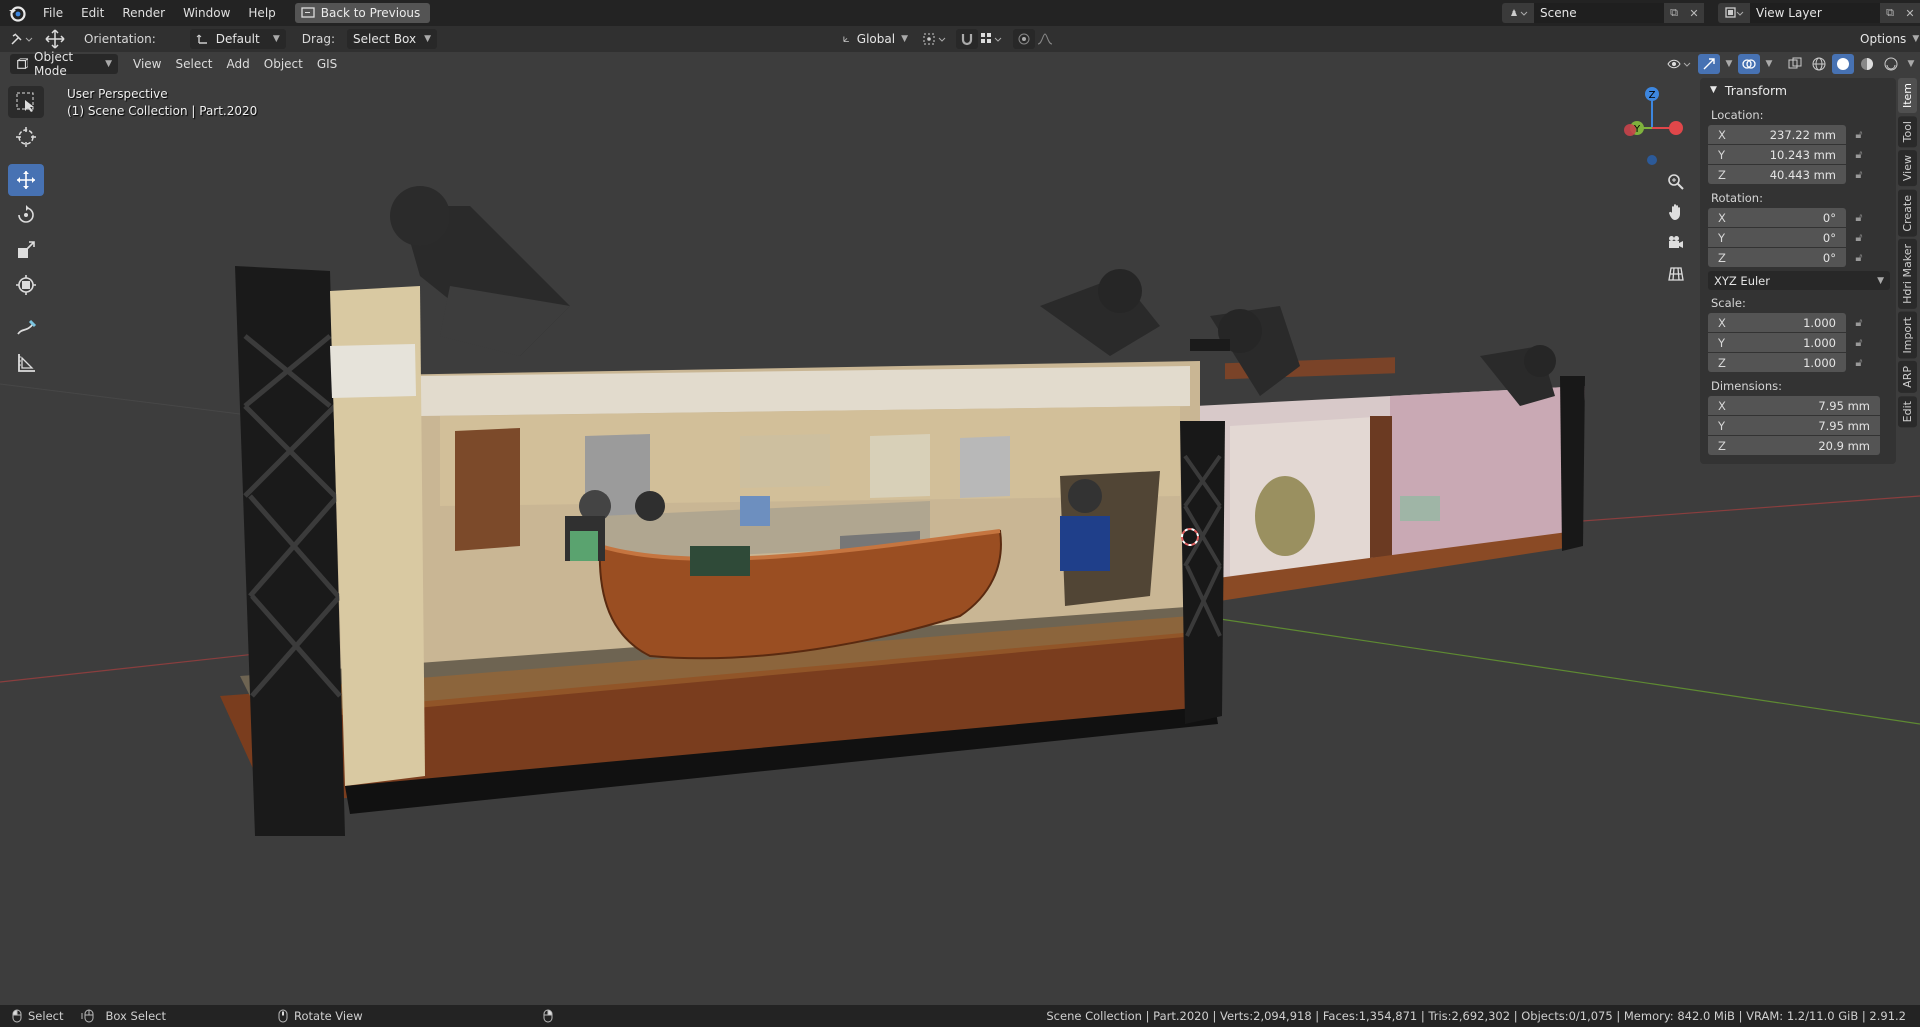  What do you see at coordinates (967, 39) in the screenshot?
I see `snap-toggle-icon` at bounding box center [967, 39].